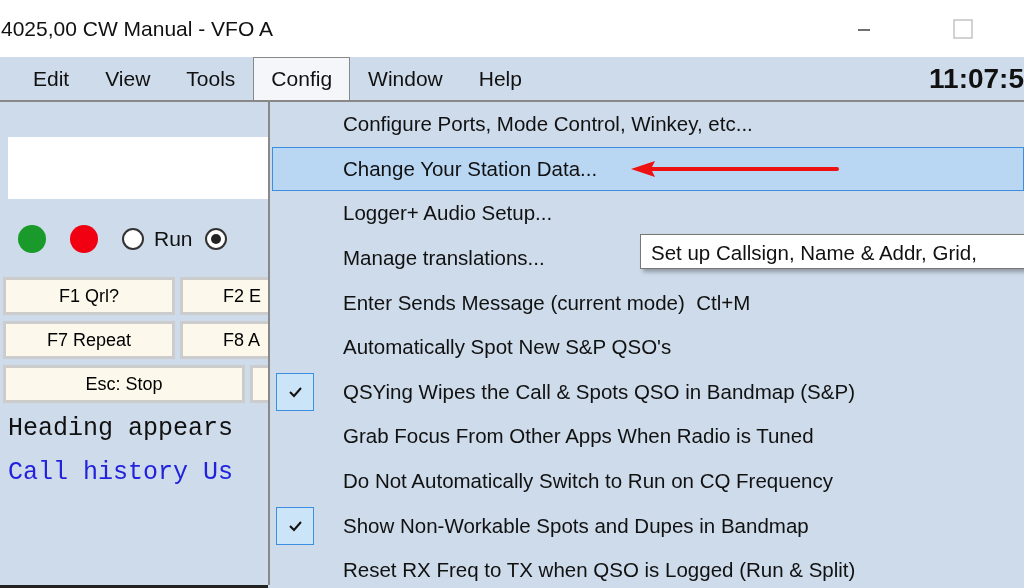  I want to click on input-field, so click(138, 168).